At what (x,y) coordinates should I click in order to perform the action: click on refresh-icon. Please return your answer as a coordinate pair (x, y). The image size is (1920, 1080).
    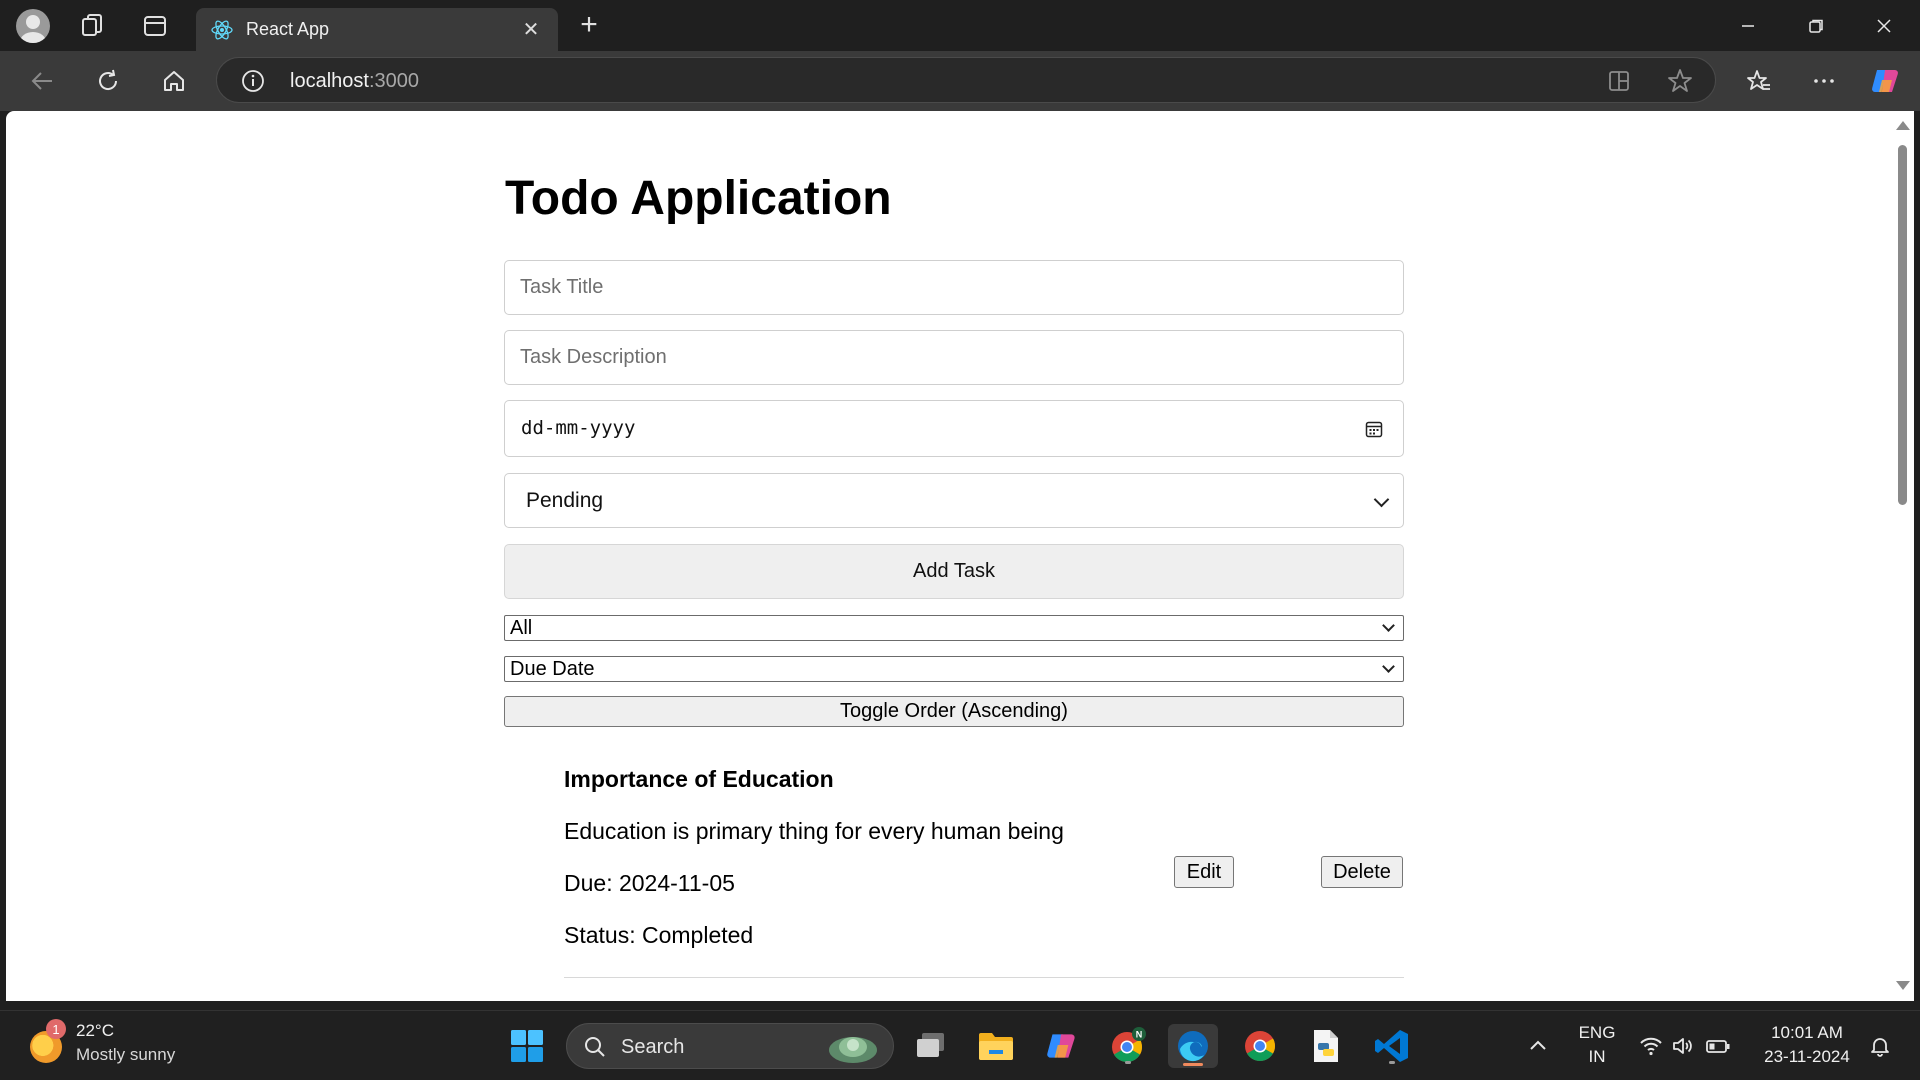
    Looking at the image, I should click on (108, 79).